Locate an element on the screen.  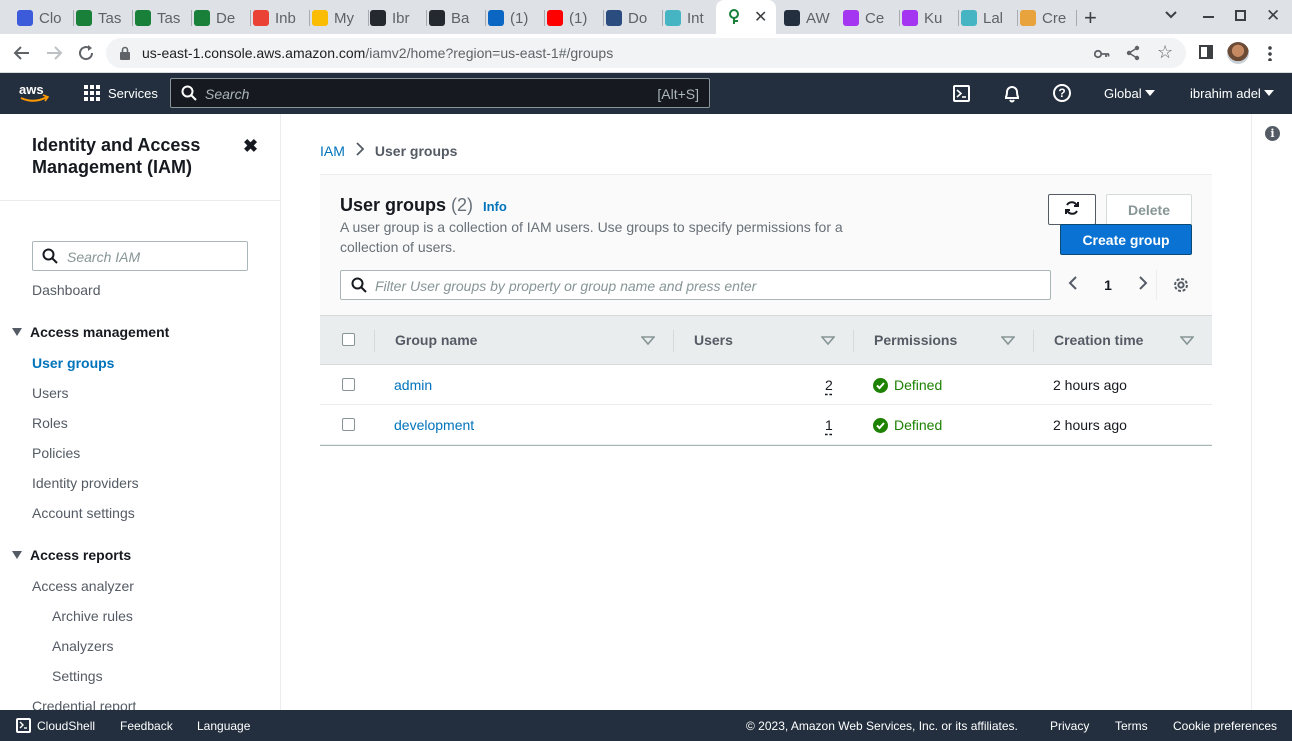
terms-link: Terms is located at coordinates (1131, 726).